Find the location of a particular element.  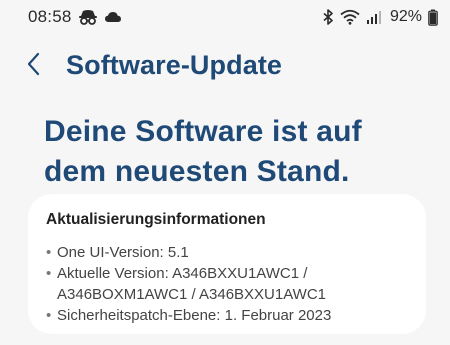

back-button is located at coordinates (34, 66).